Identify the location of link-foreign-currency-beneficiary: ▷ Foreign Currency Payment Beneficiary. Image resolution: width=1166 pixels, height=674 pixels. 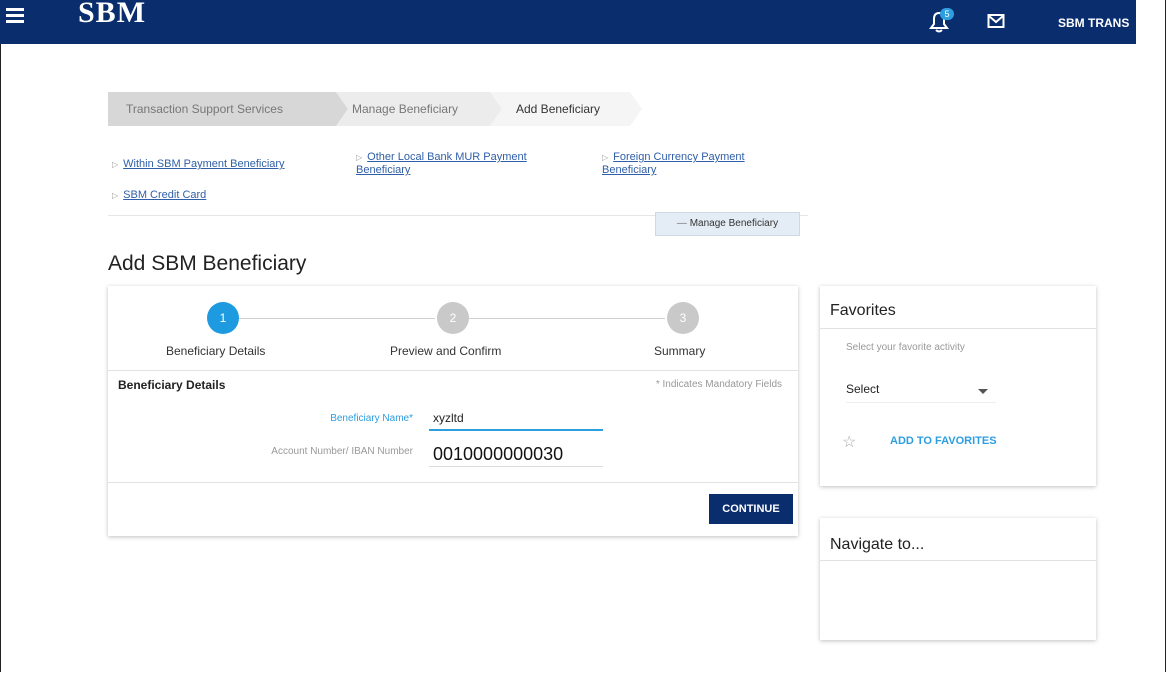
(673, 164).